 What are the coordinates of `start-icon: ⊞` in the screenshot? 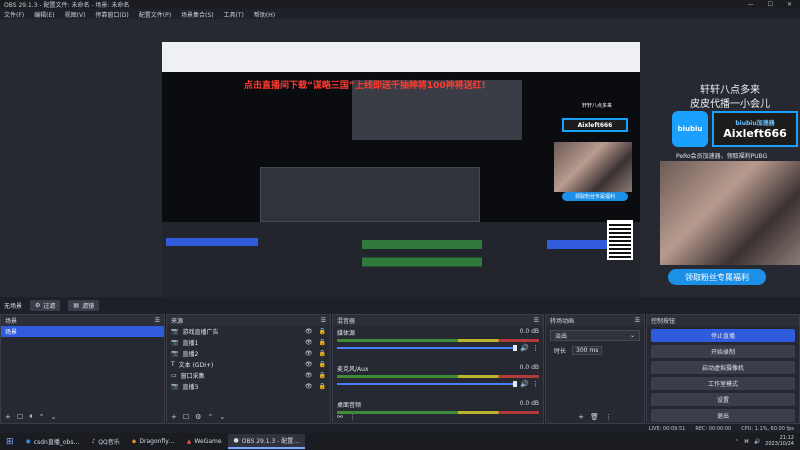 It's located at (10, 441).